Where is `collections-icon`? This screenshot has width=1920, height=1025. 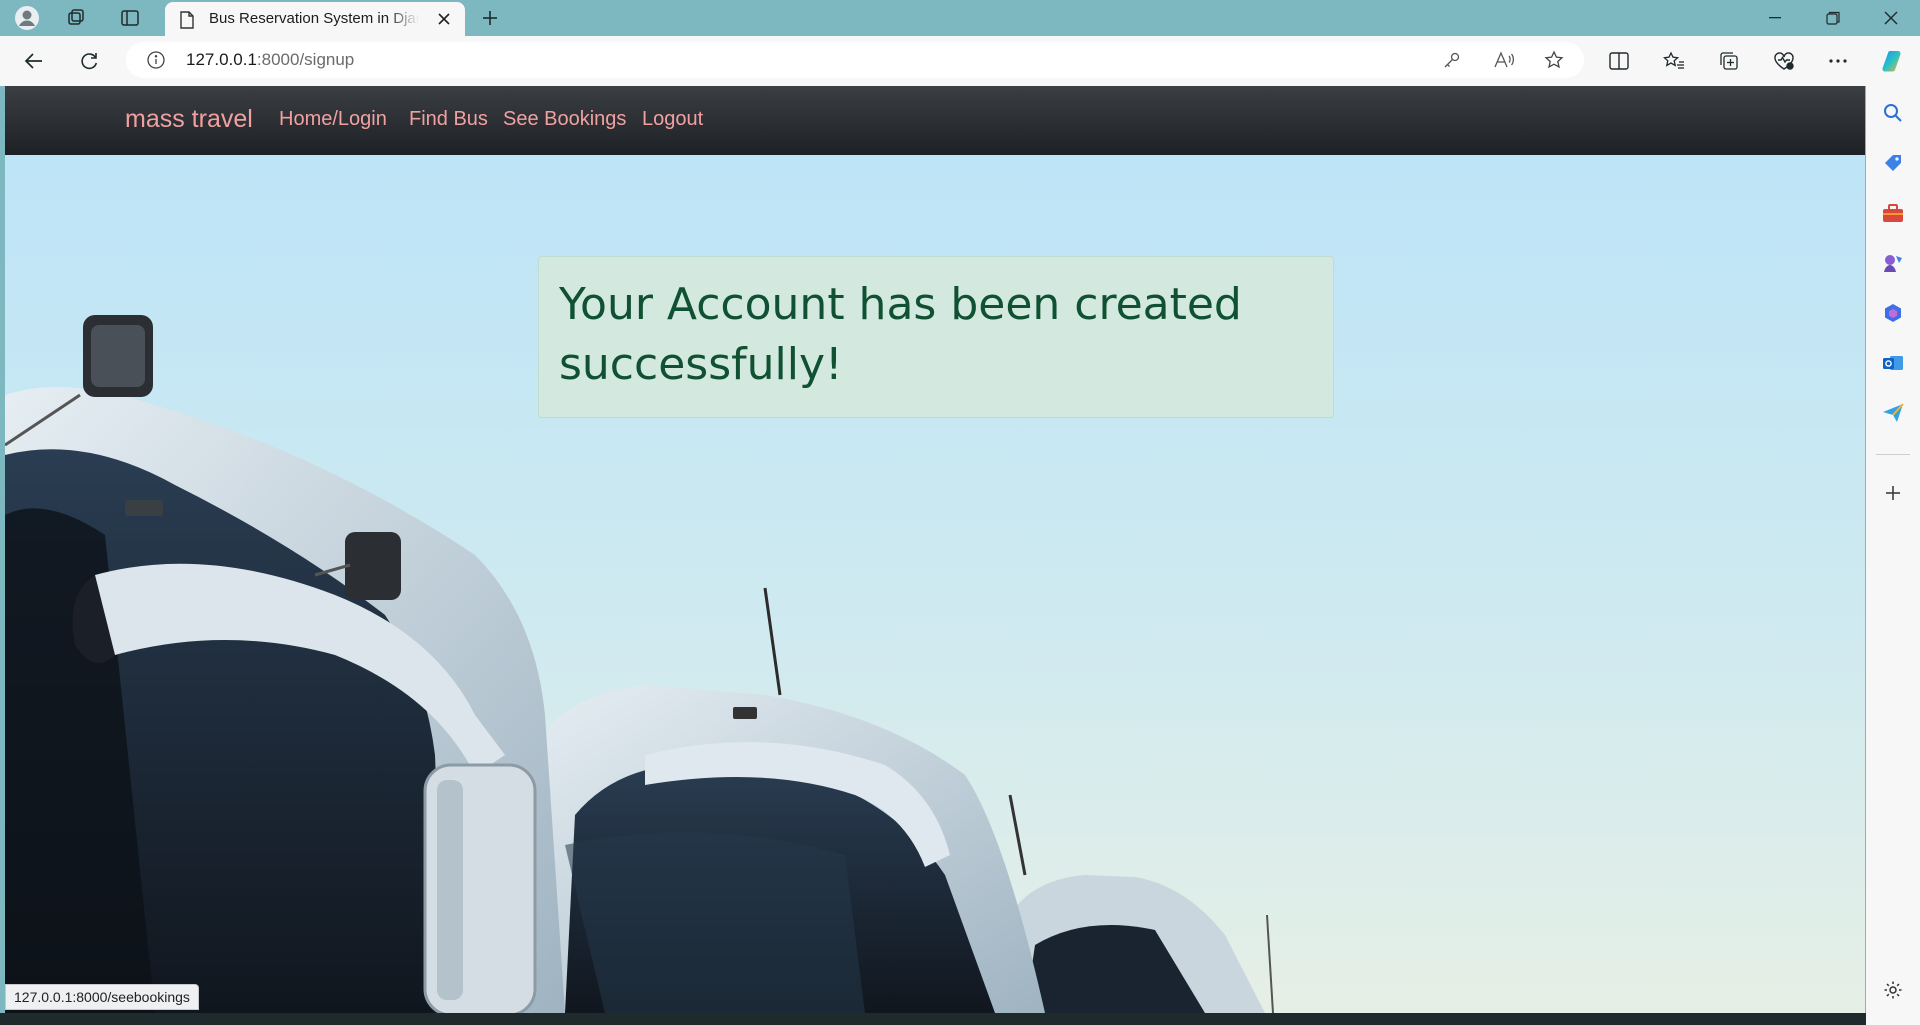
collections-icon is located at coordinates (1729, 61).